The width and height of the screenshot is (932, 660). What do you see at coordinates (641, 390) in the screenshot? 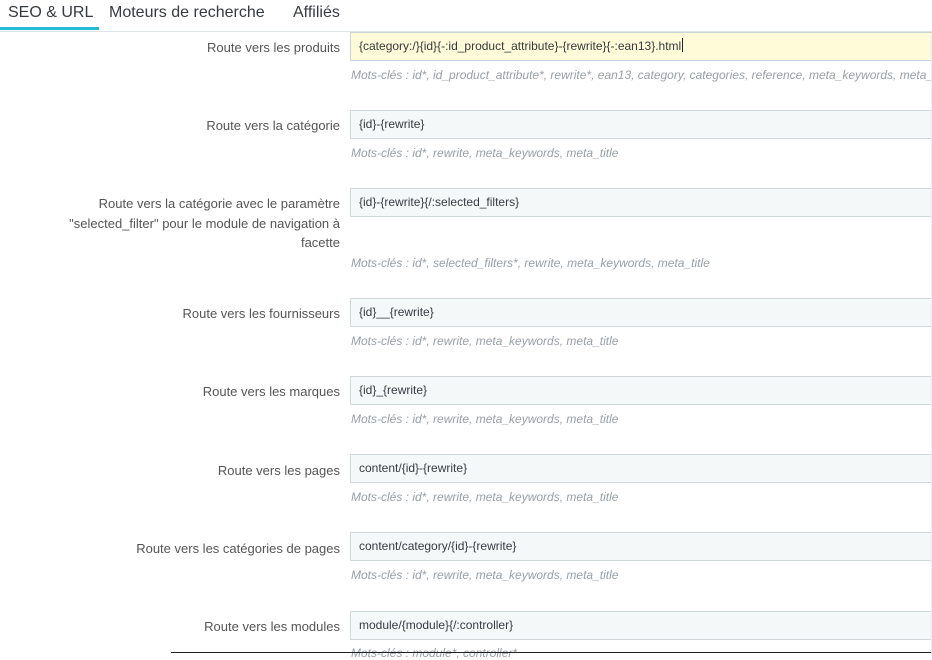
I see `route-brands-input: {id}_{rewrite}` at bounding box center [641, 390].